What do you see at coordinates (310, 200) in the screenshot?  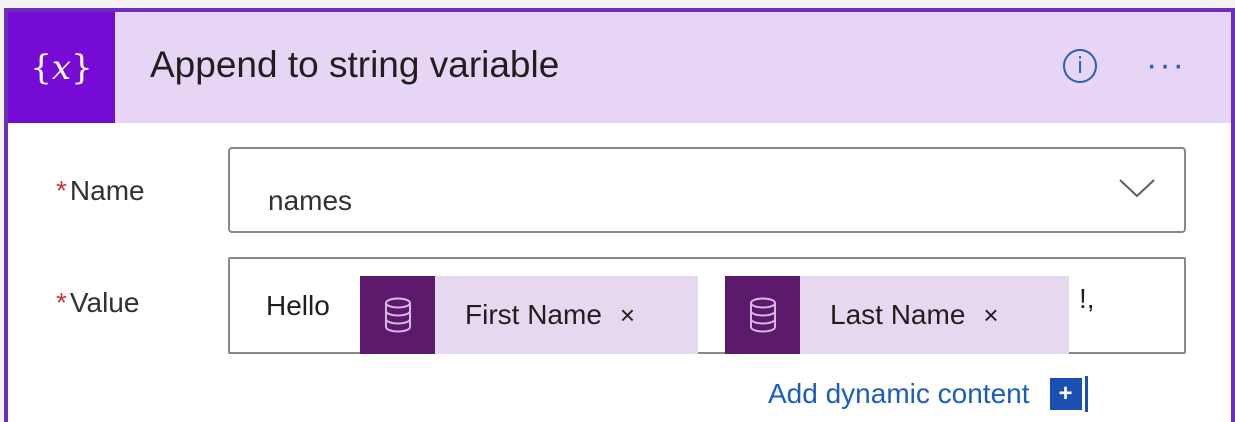 I see `name-select-value: names` at bounding box center [310, 200].